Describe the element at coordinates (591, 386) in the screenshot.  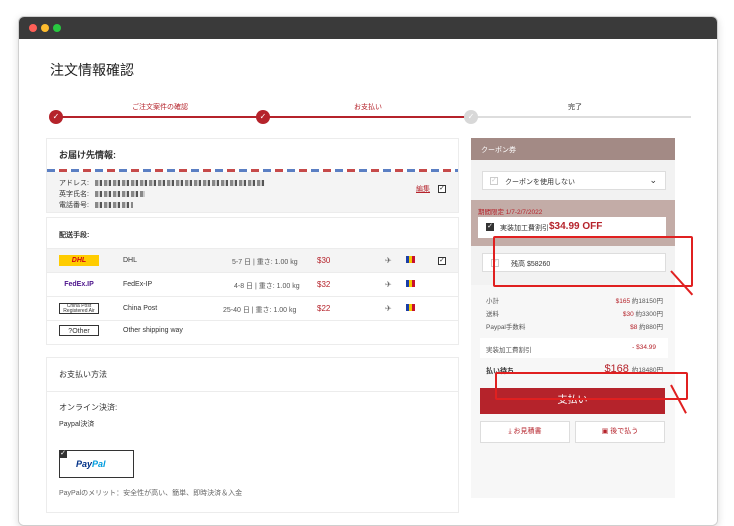
I see `discount-highlight-box` at that location.